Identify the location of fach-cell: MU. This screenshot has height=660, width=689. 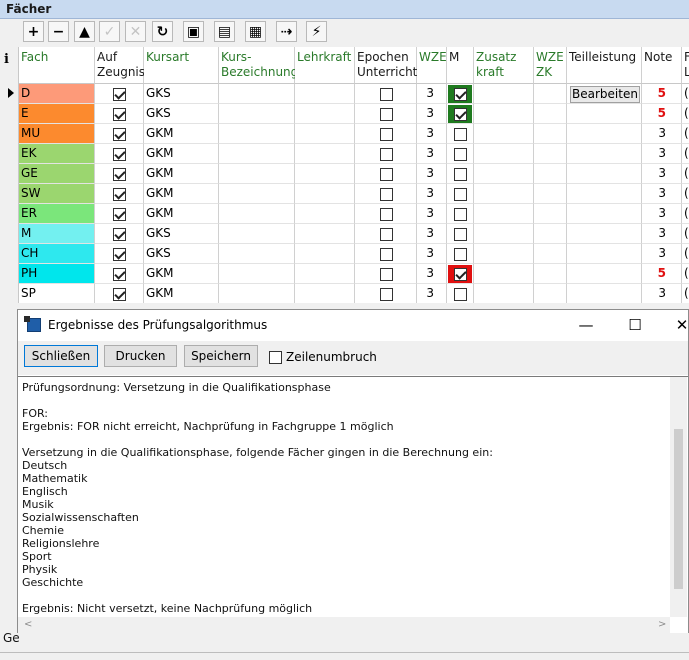
(57, 134).